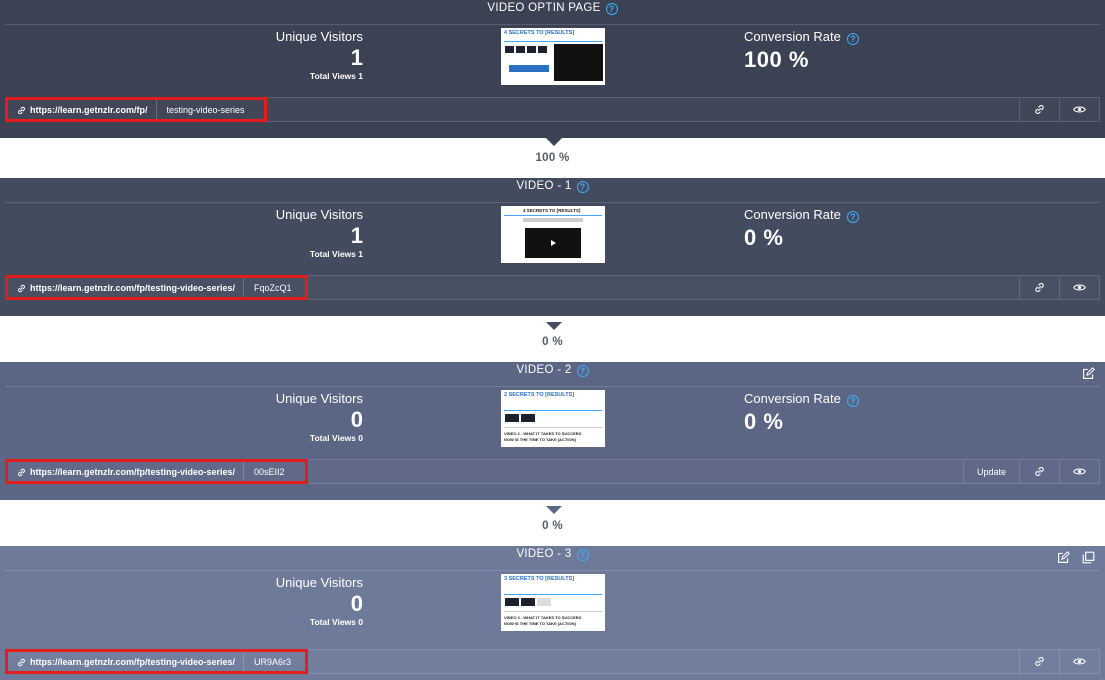 The image size is (1105, 680). I want to click on step-title: VIDEO - 3?, so click(552, 554).